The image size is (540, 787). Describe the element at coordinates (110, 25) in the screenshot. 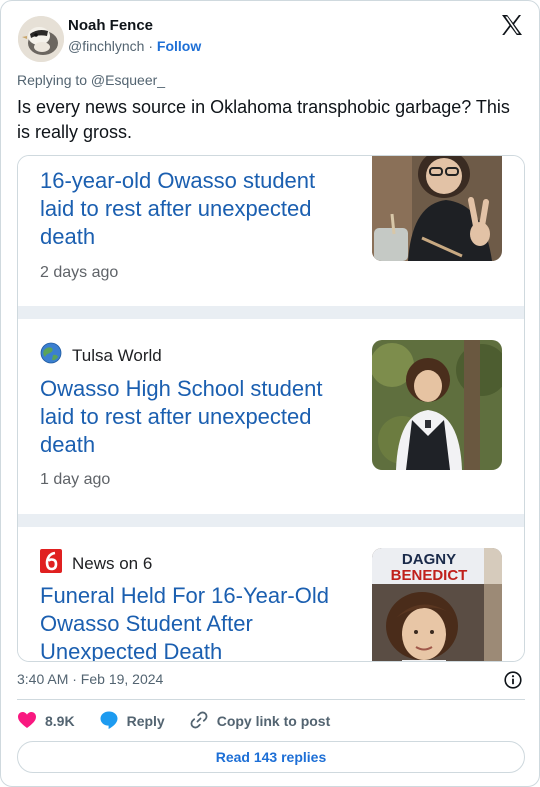

I see `author-name: Noah Fence` at that location.